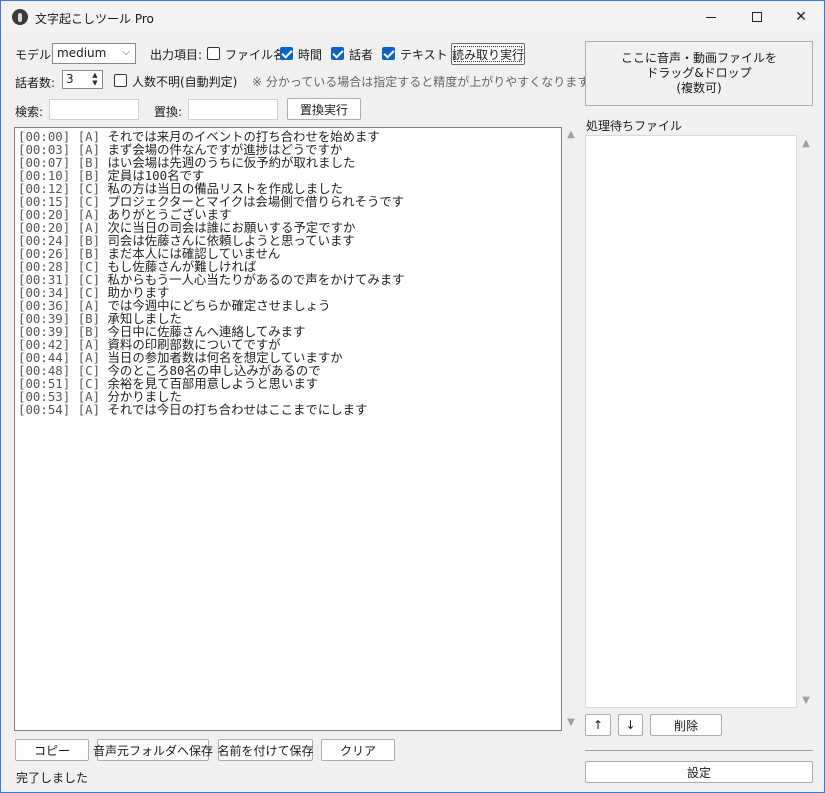 The image size is (825, 793). I want to click on minimize-icon, so click(711, 17).